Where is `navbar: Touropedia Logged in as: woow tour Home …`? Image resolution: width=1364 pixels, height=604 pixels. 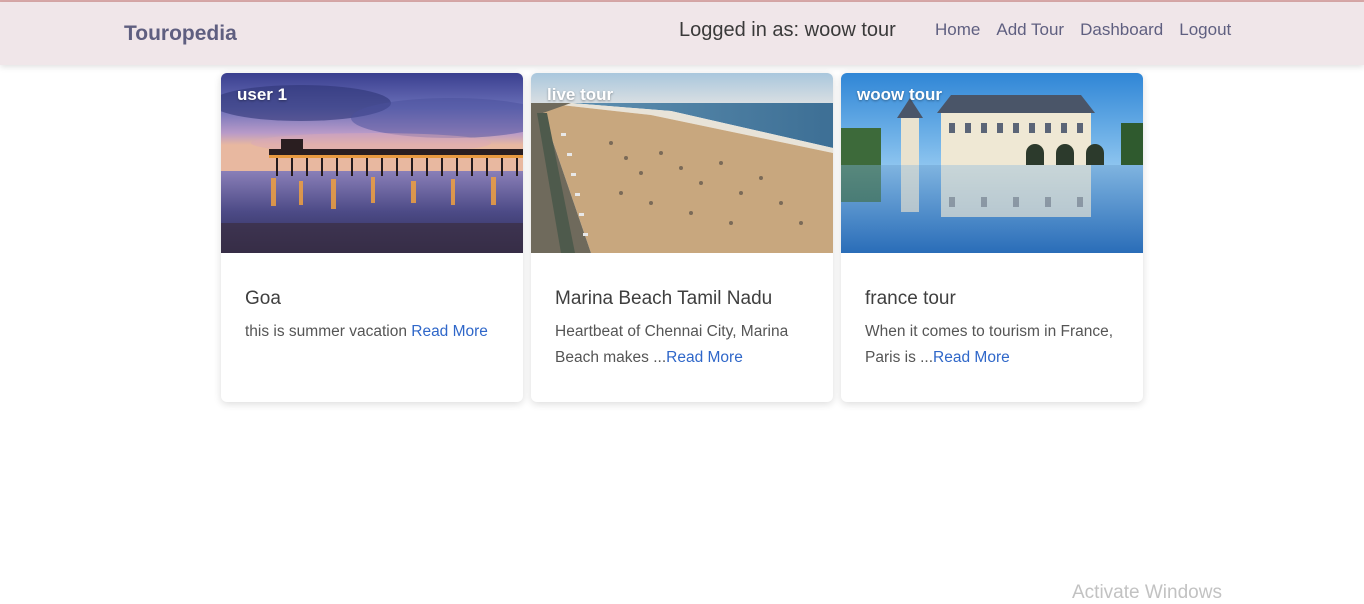
navbar: Touropedia Logged in as: woow tour Home … is located at coordinates (682, 33).